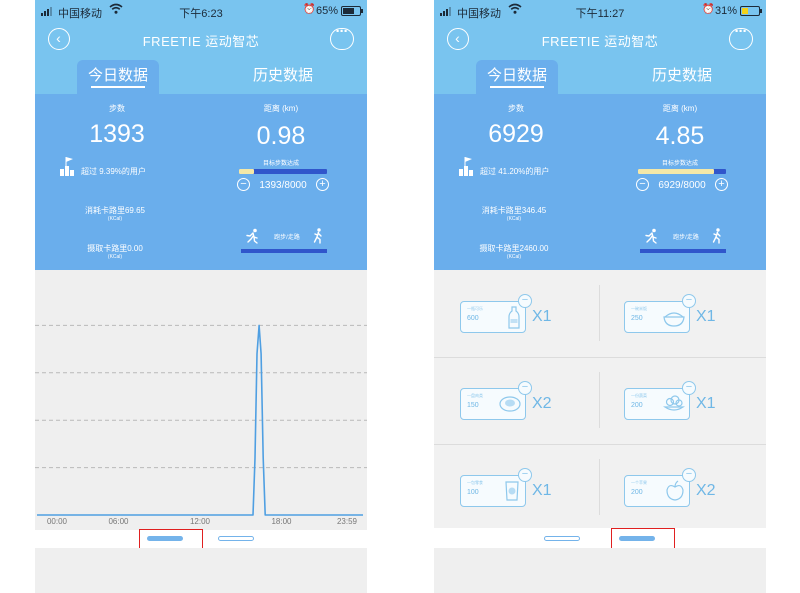 The width and height of the screenshot is (800, 593). Describe the element at coordinates (475, 482) in the screenshot. I see `food-name: 一包零食` at that location.